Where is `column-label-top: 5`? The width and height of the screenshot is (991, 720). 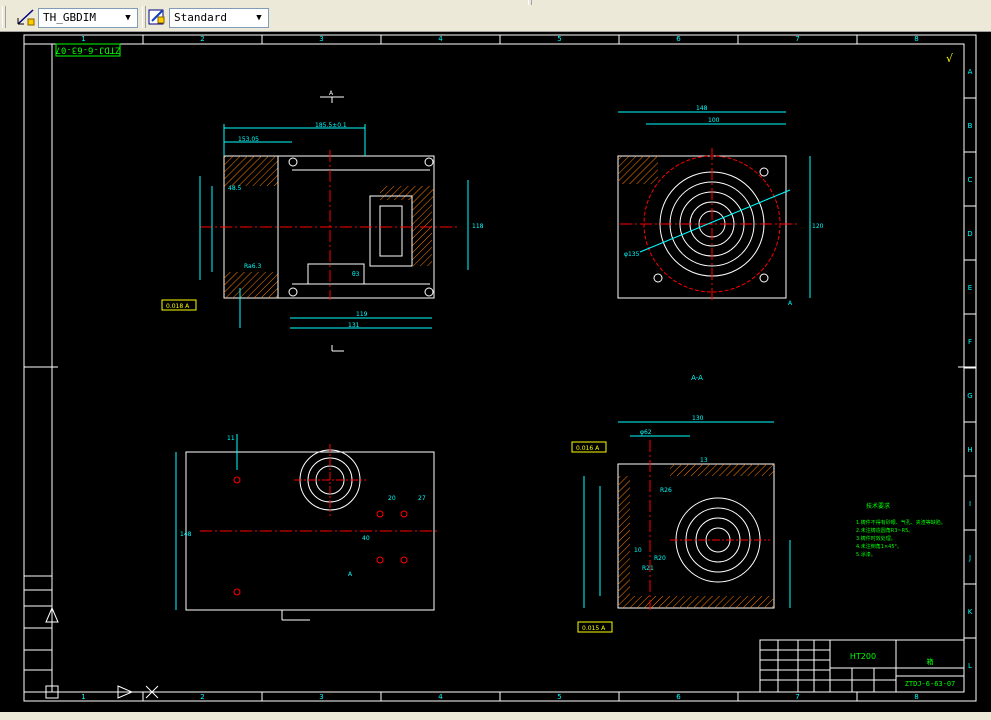 column-label-top: 5 is located at coordinates (559, 39).